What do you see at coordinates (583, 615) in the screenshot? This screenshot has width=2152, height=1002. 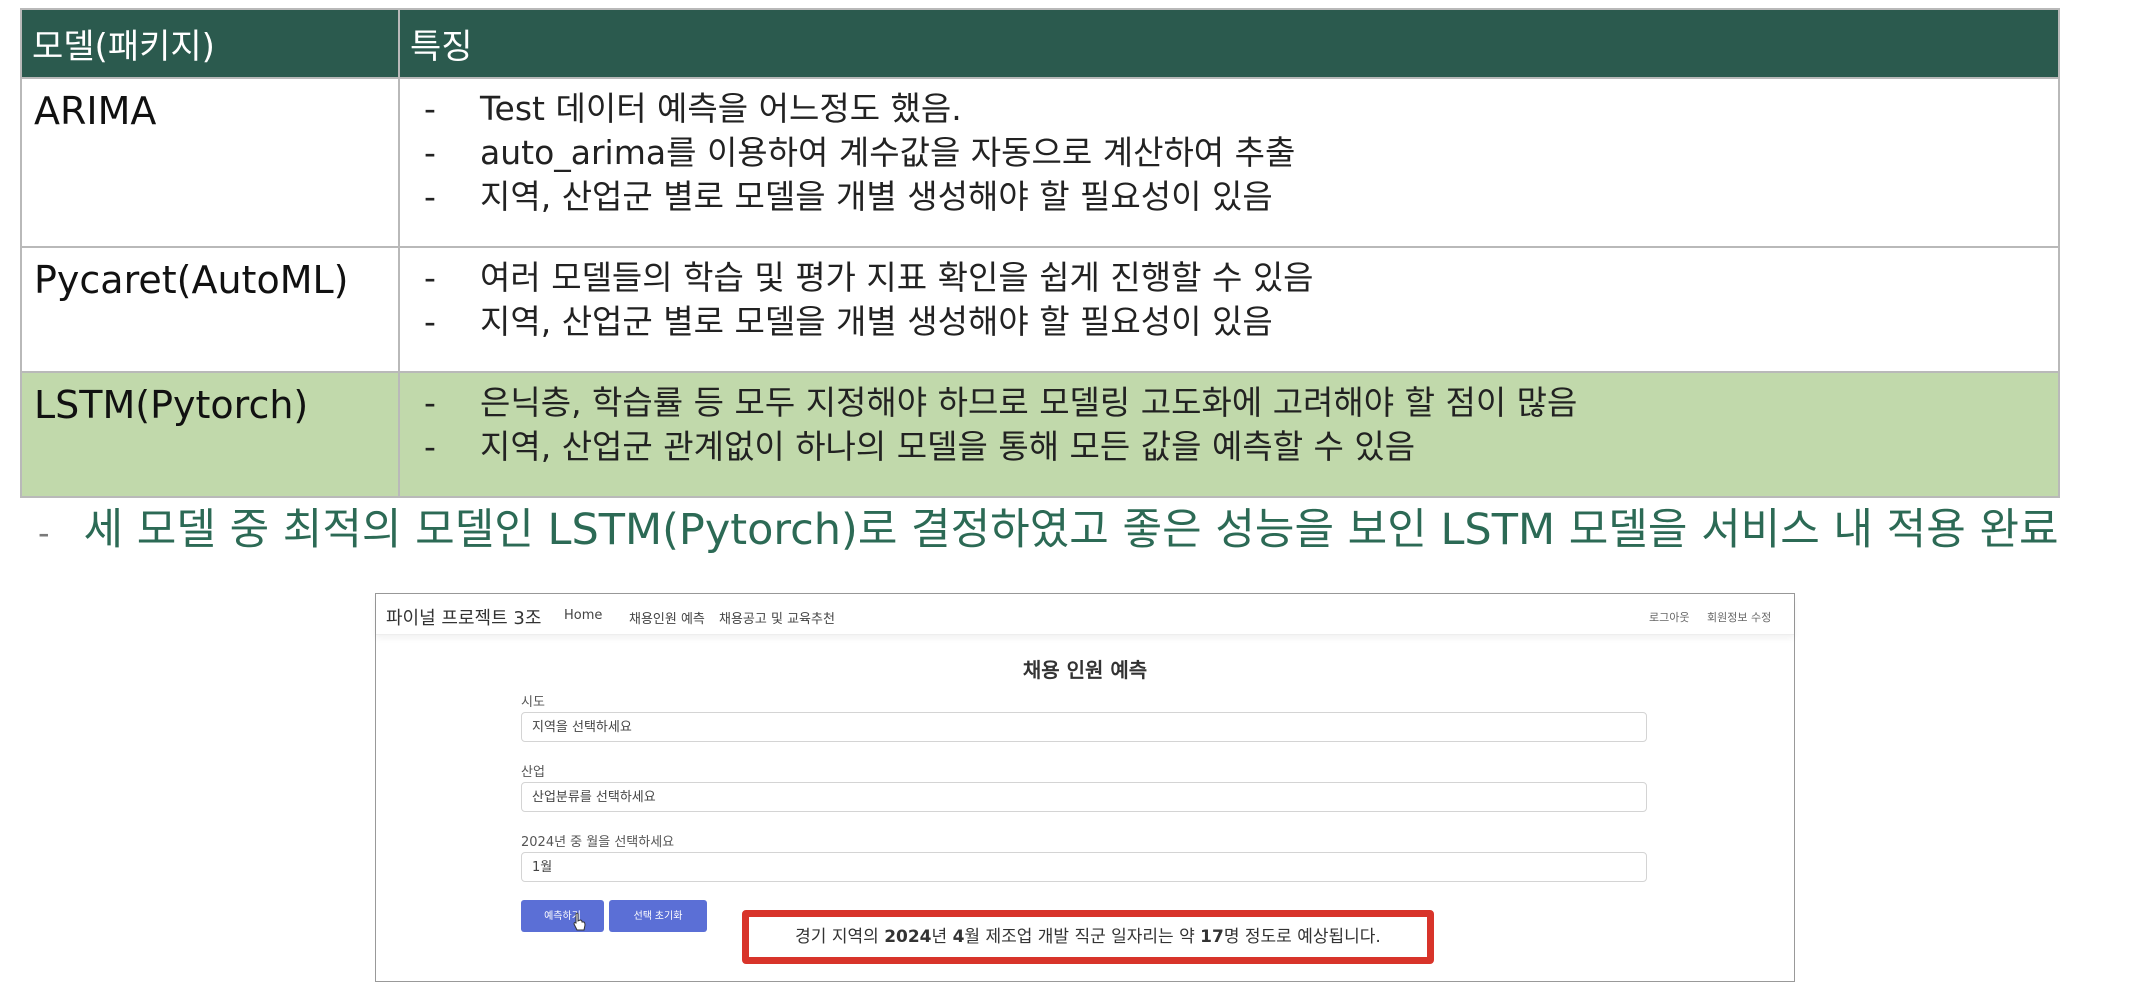 I see `nav-link-home: Home` at bounding box center [583, 615].